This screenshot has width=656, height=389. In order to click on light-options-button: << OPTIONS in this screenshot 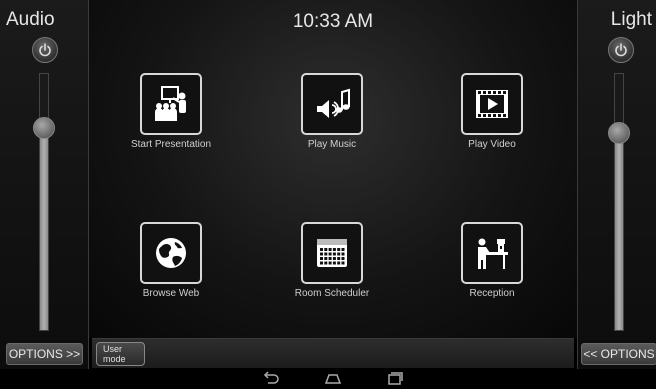, I will do `click(618, 354)`.